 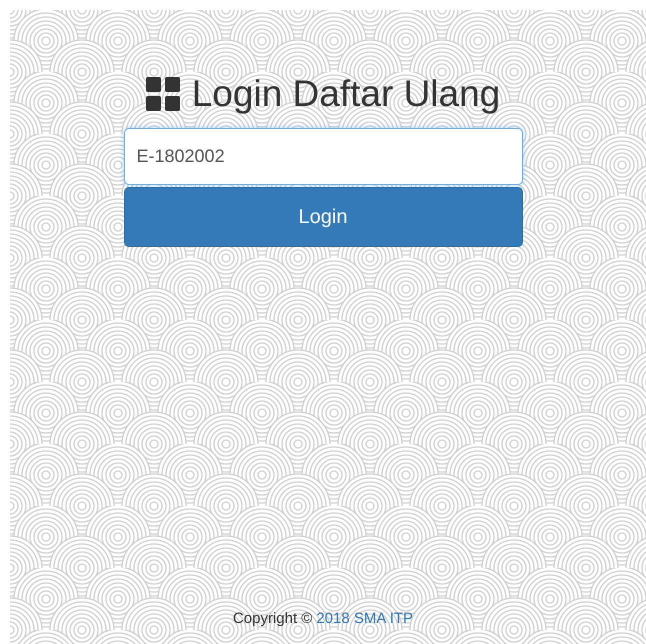 I want to click on copyright-text: Copyright ©, so click(x=272, y=618).